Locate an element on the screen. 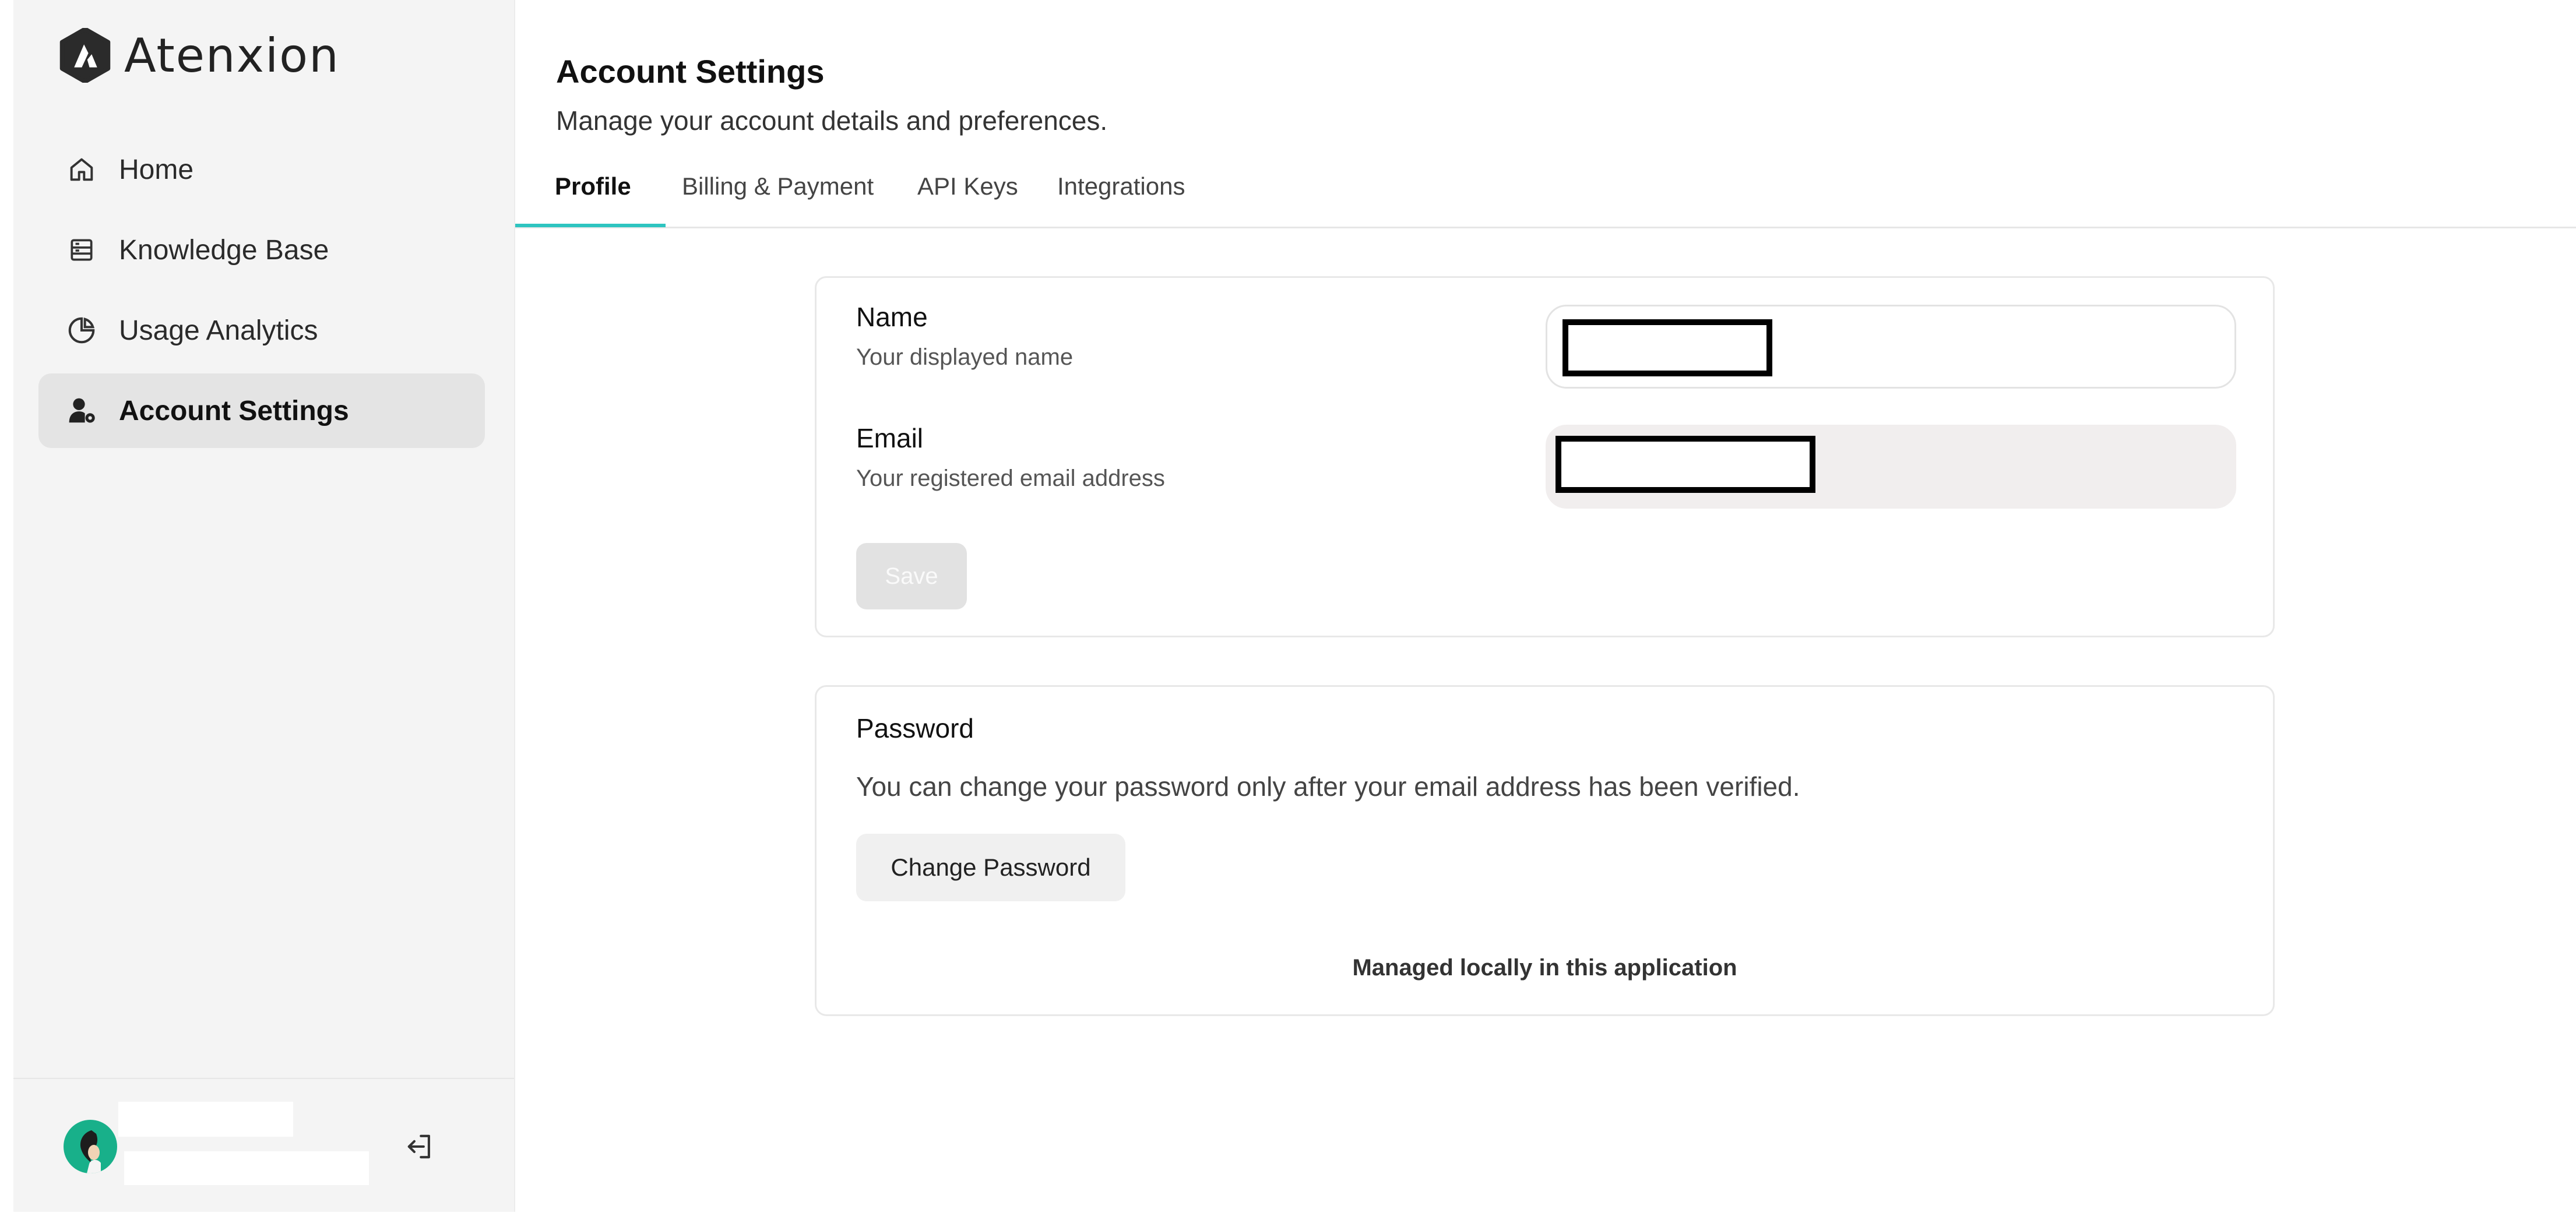  tab-api-keys: API Keys is located at coordinates (968, 200).